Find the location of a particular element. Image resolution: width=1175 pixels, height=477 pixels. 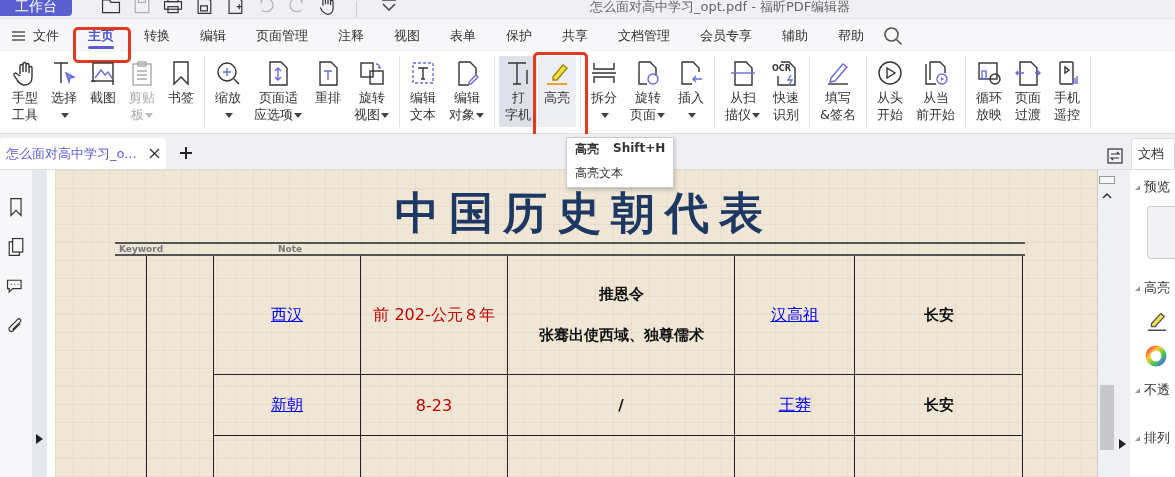

file-menu-label: 文件 is located at coordinates (46, 35).